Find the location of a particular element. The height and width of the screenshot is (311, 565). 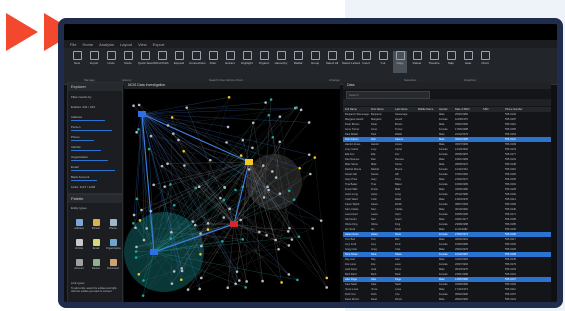

ribbon-button: Select All is located at coordinates (332, 62).